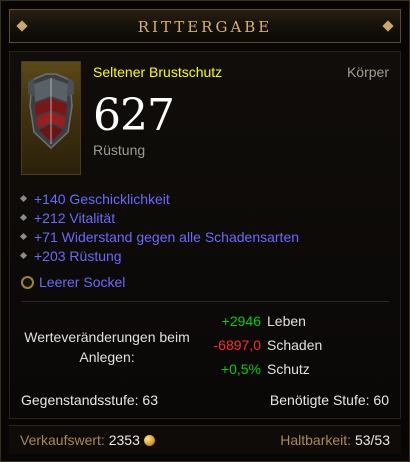 Image resolution: width=410 pixels, height=462 pixels. I want to click on stat-change-label: Werteveränderungen beim Anlegen:, so click(107, 347).